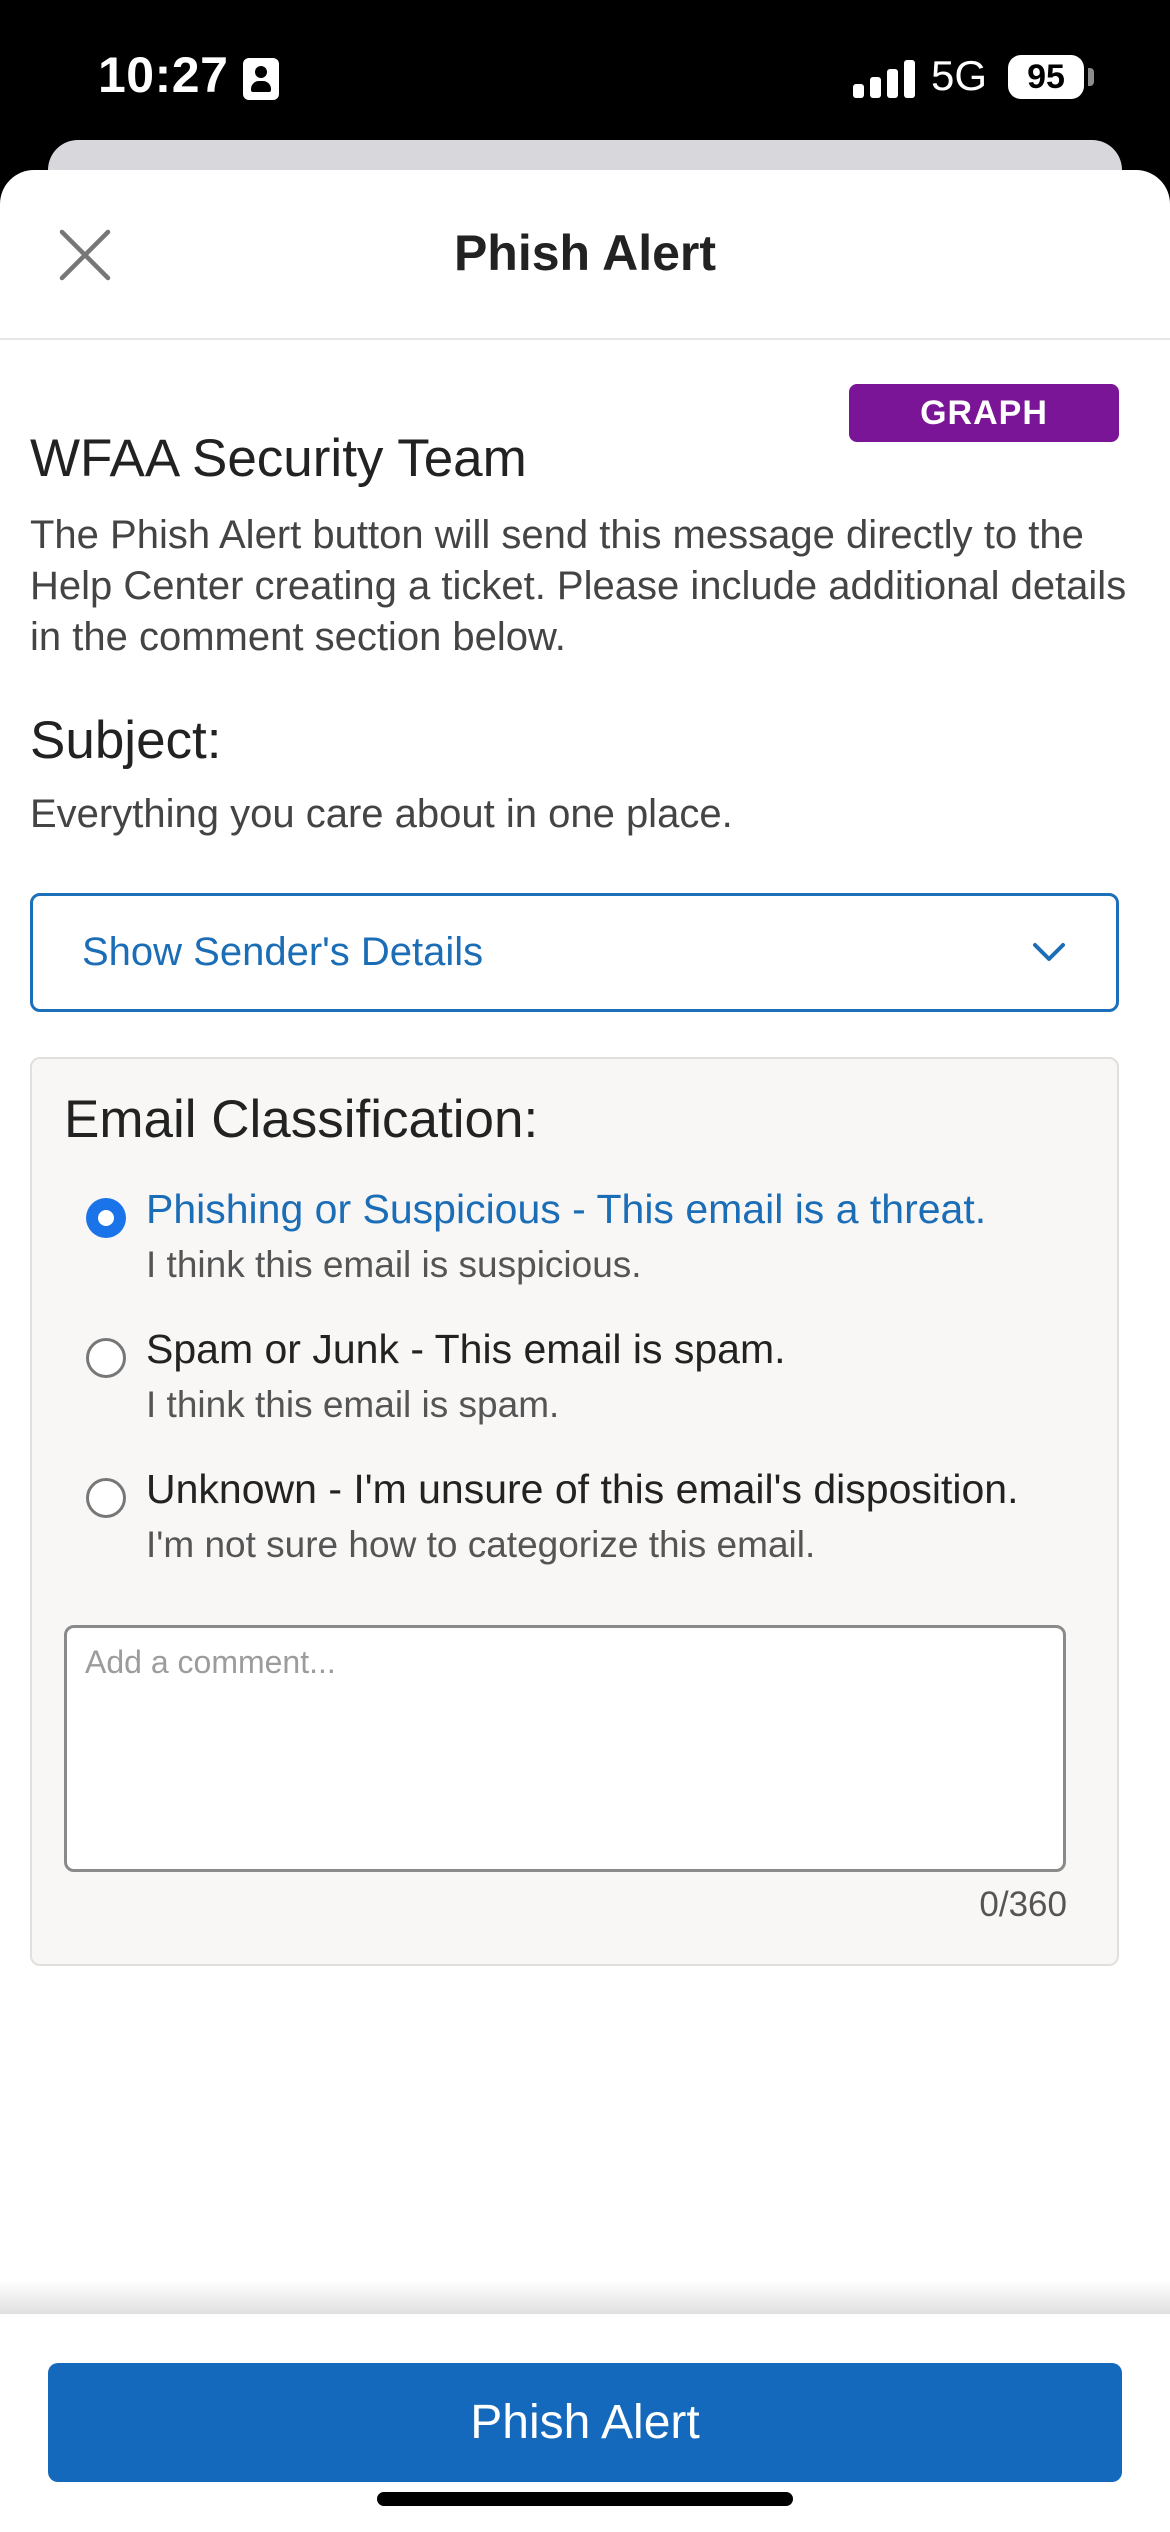  I want to click on graph-badge: GRAPH, so click(984, 413).